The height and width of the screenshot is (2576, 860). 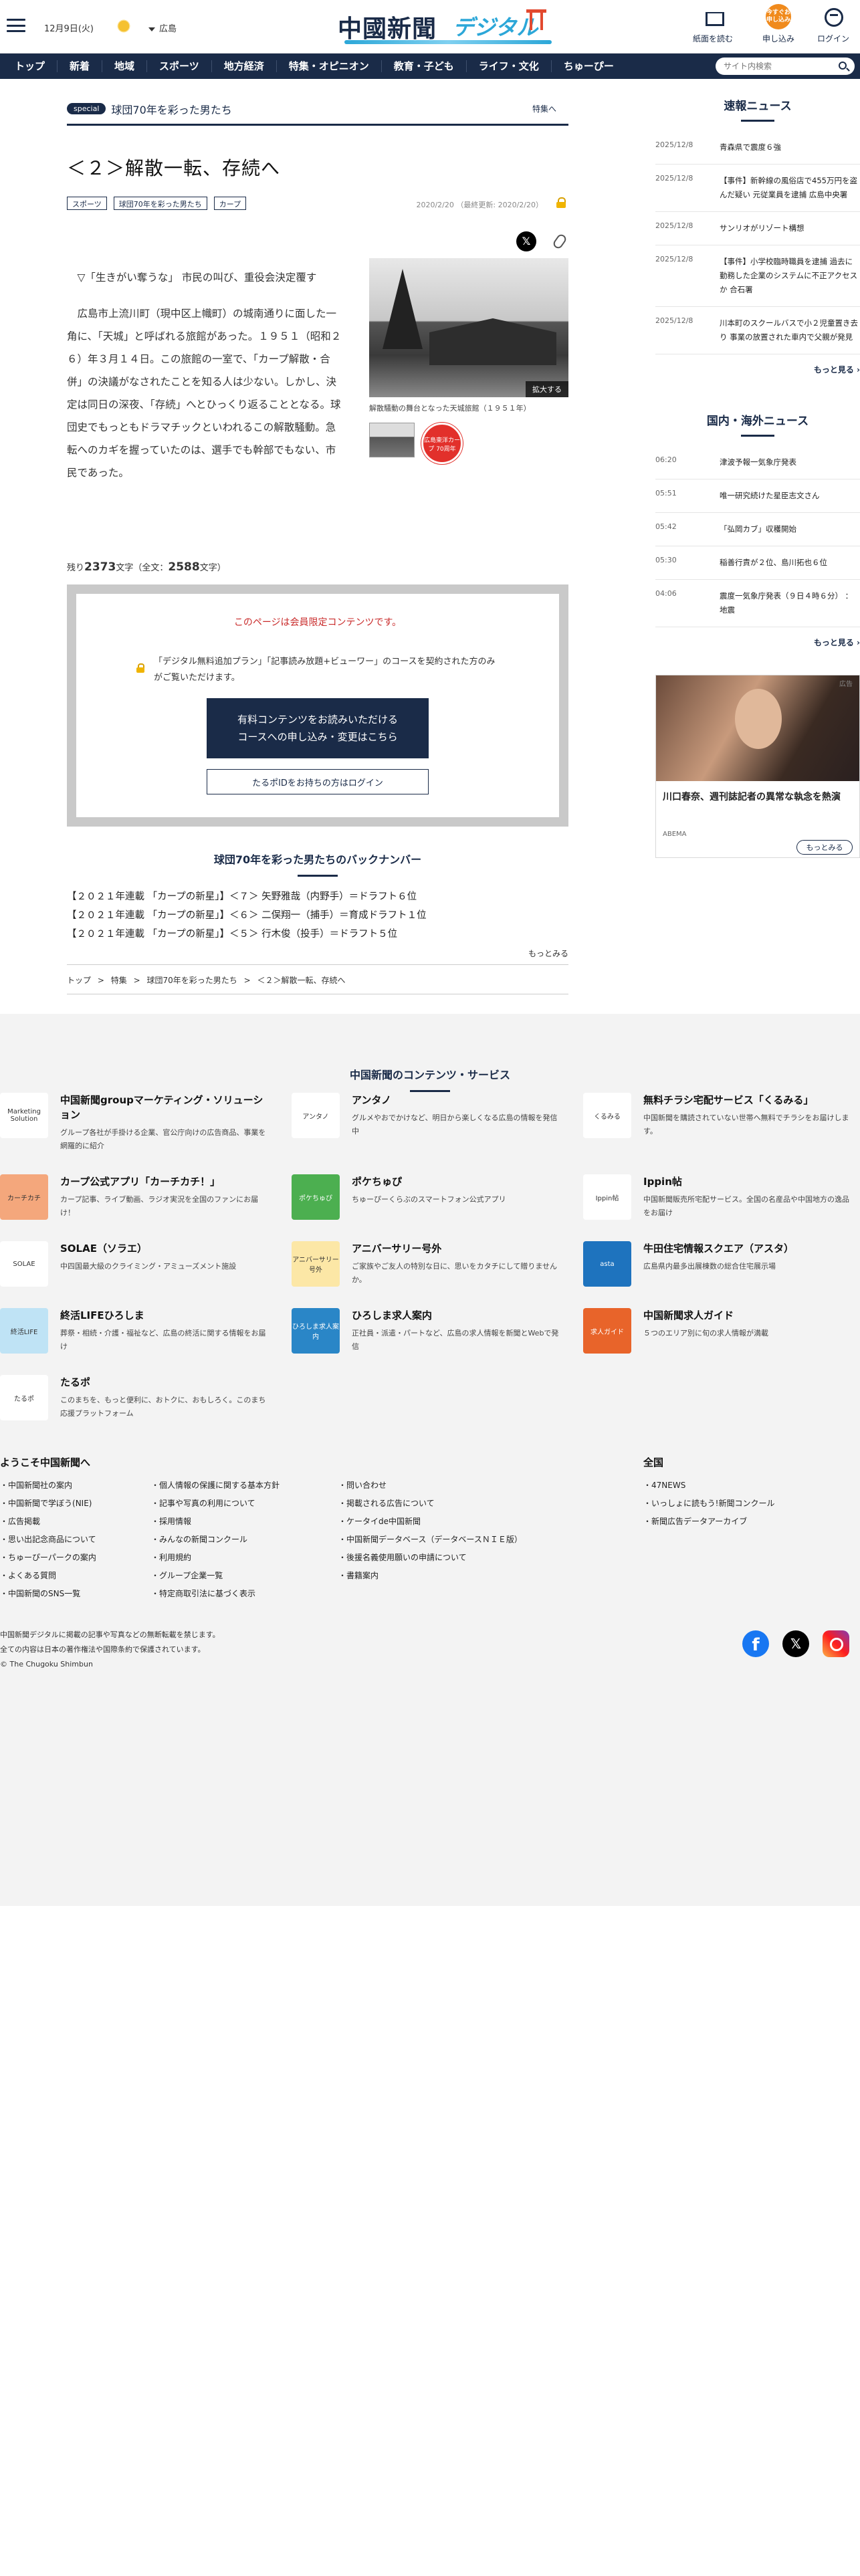 I want to click on footer-link: 掲載される広告について, so click(x=430, y=1504).